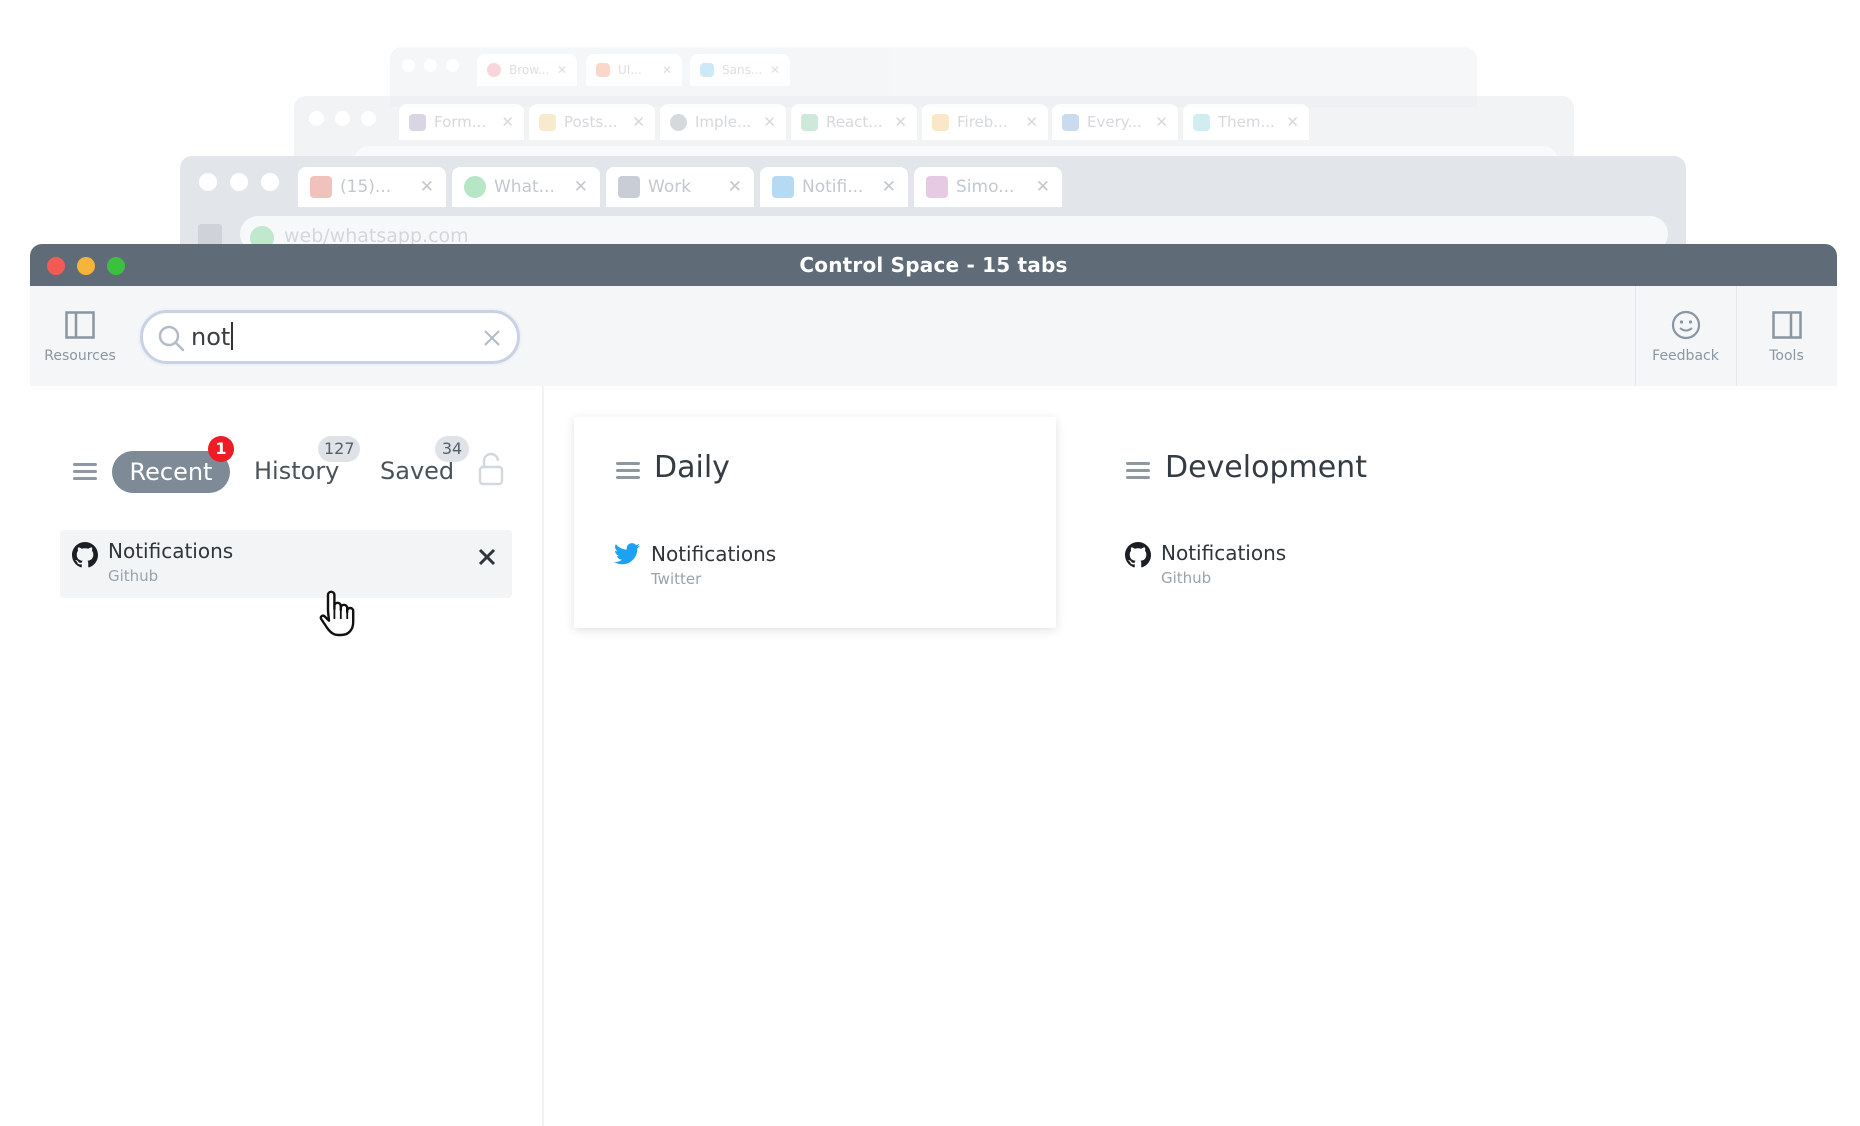 This screenshot has width=1860, height=1126. I want to click on browser-tab: Sans... ✕, so click(740, 70).